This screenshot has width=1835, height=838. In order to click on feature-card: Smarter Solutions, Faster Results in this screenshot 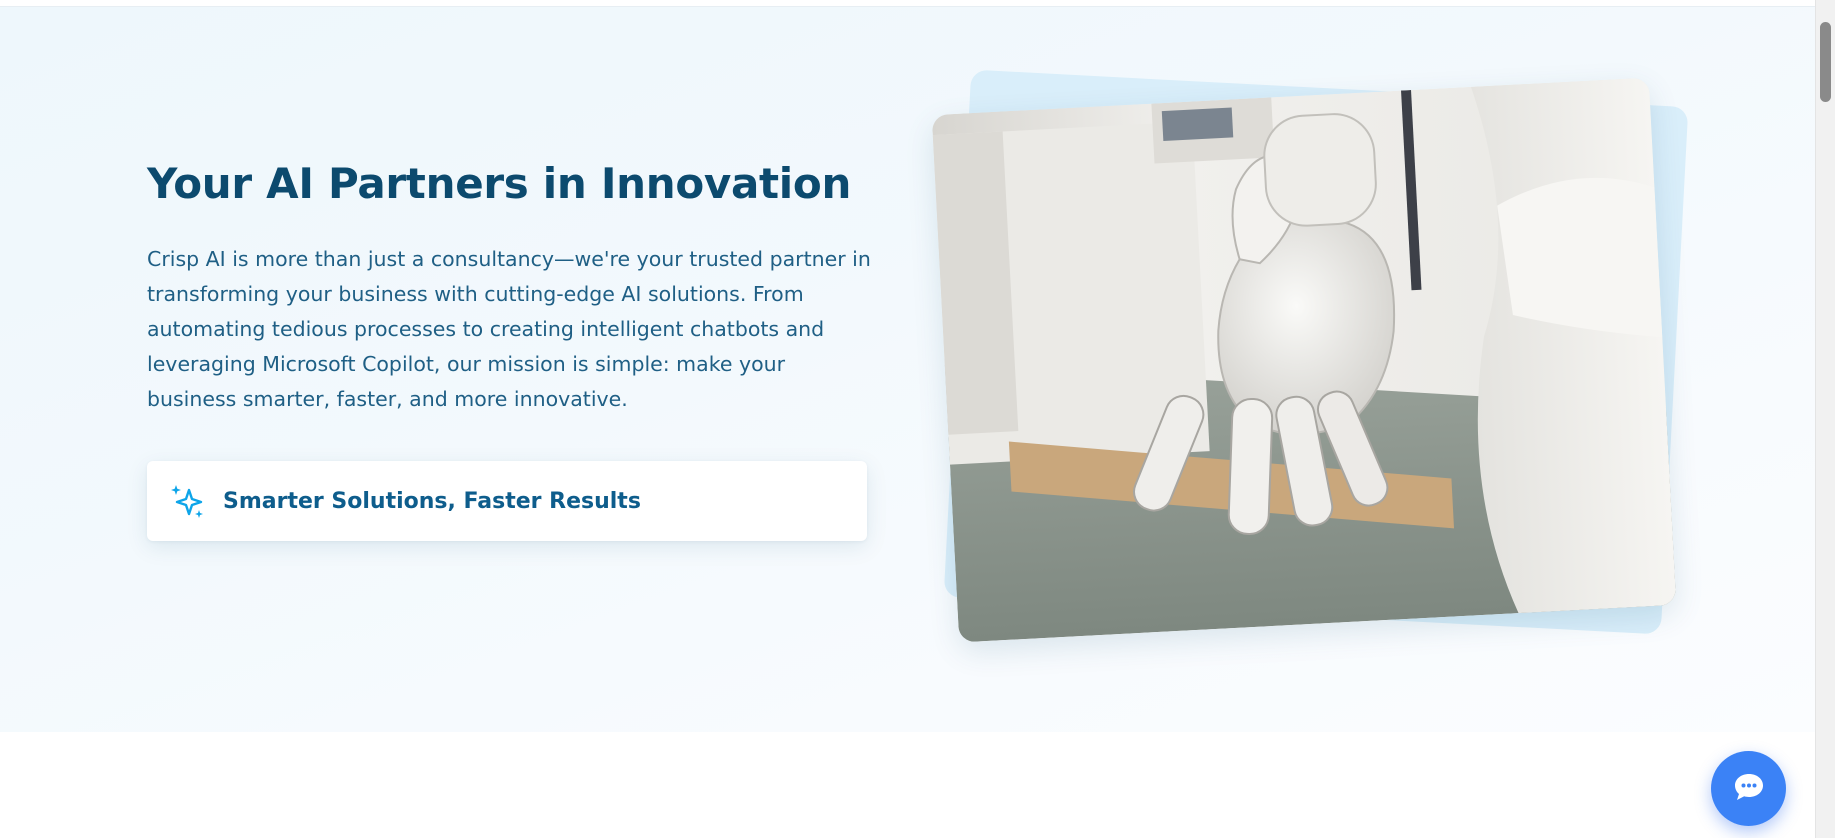, I will do `click(507, 501)`.